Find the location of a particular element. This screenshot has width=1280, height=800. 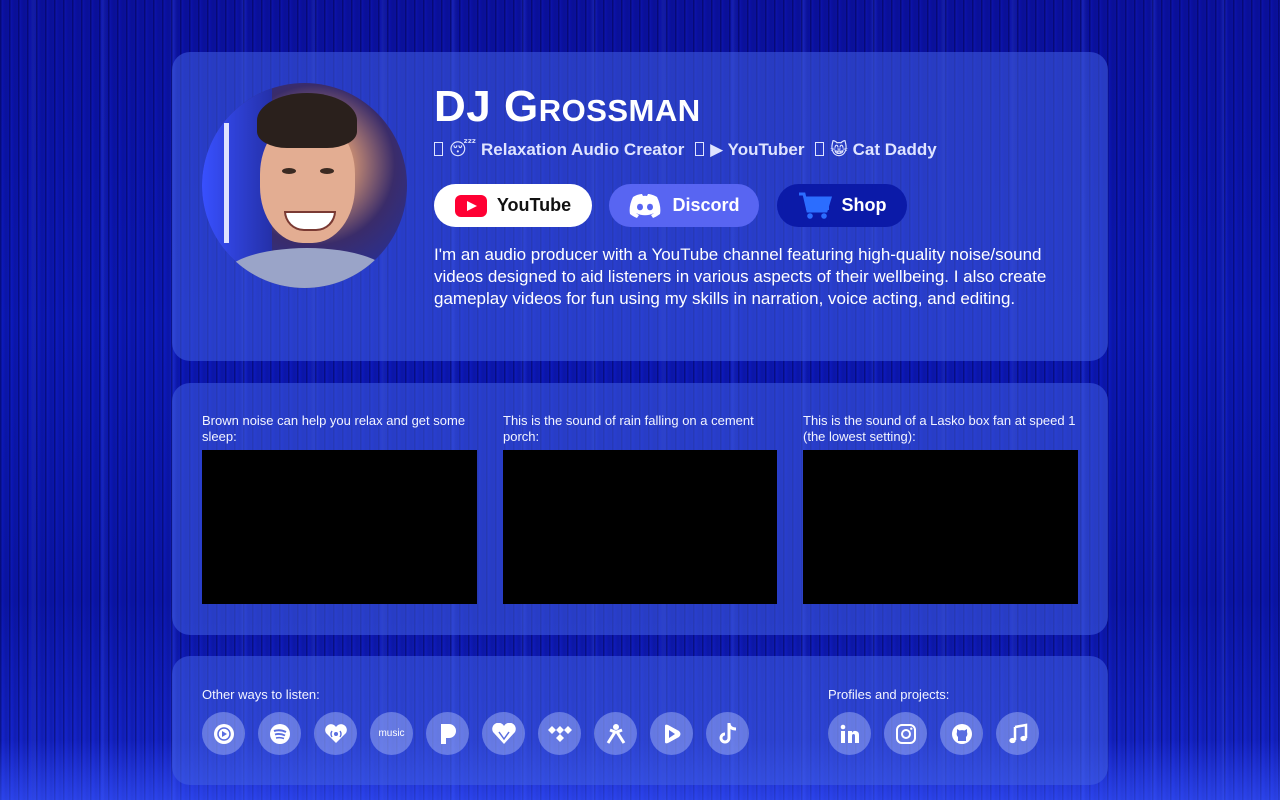

youtube-button: YouTube is located at coordinates (513, 205).